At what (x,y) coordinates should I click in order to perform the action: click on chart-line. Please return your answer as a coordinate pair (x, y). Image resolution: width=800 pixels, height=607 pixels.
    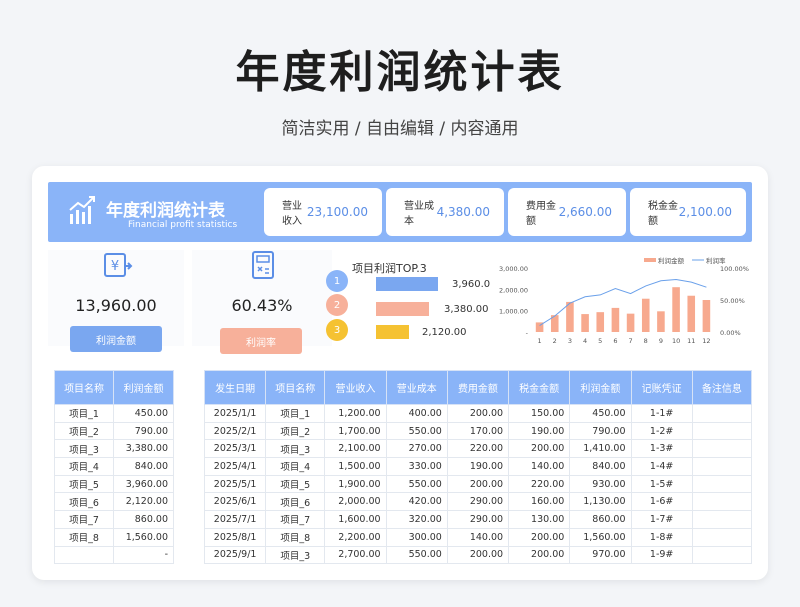
    Looking at the image, I should click on (623, 302).